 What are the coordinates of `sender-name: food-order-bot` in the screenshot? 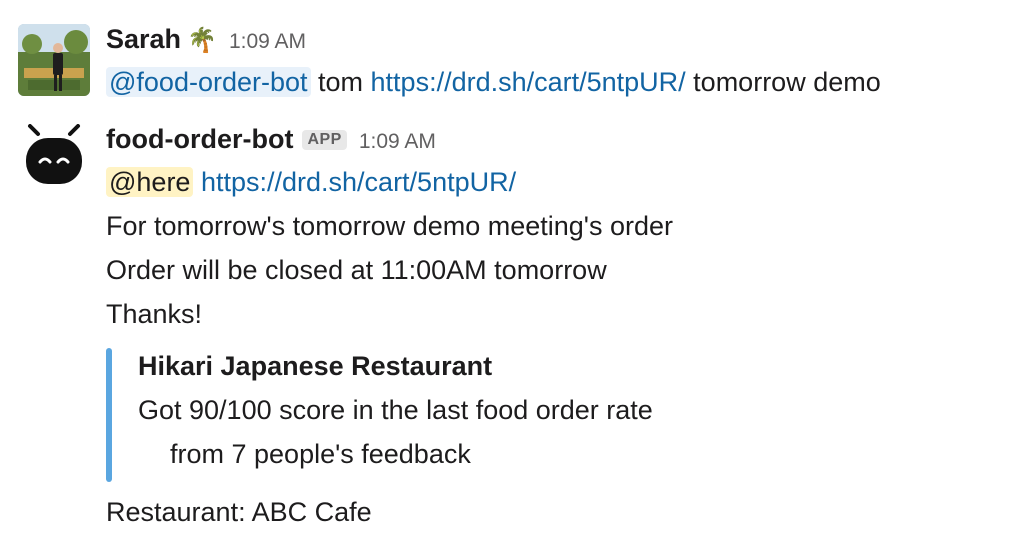 It's located at (199, 139).